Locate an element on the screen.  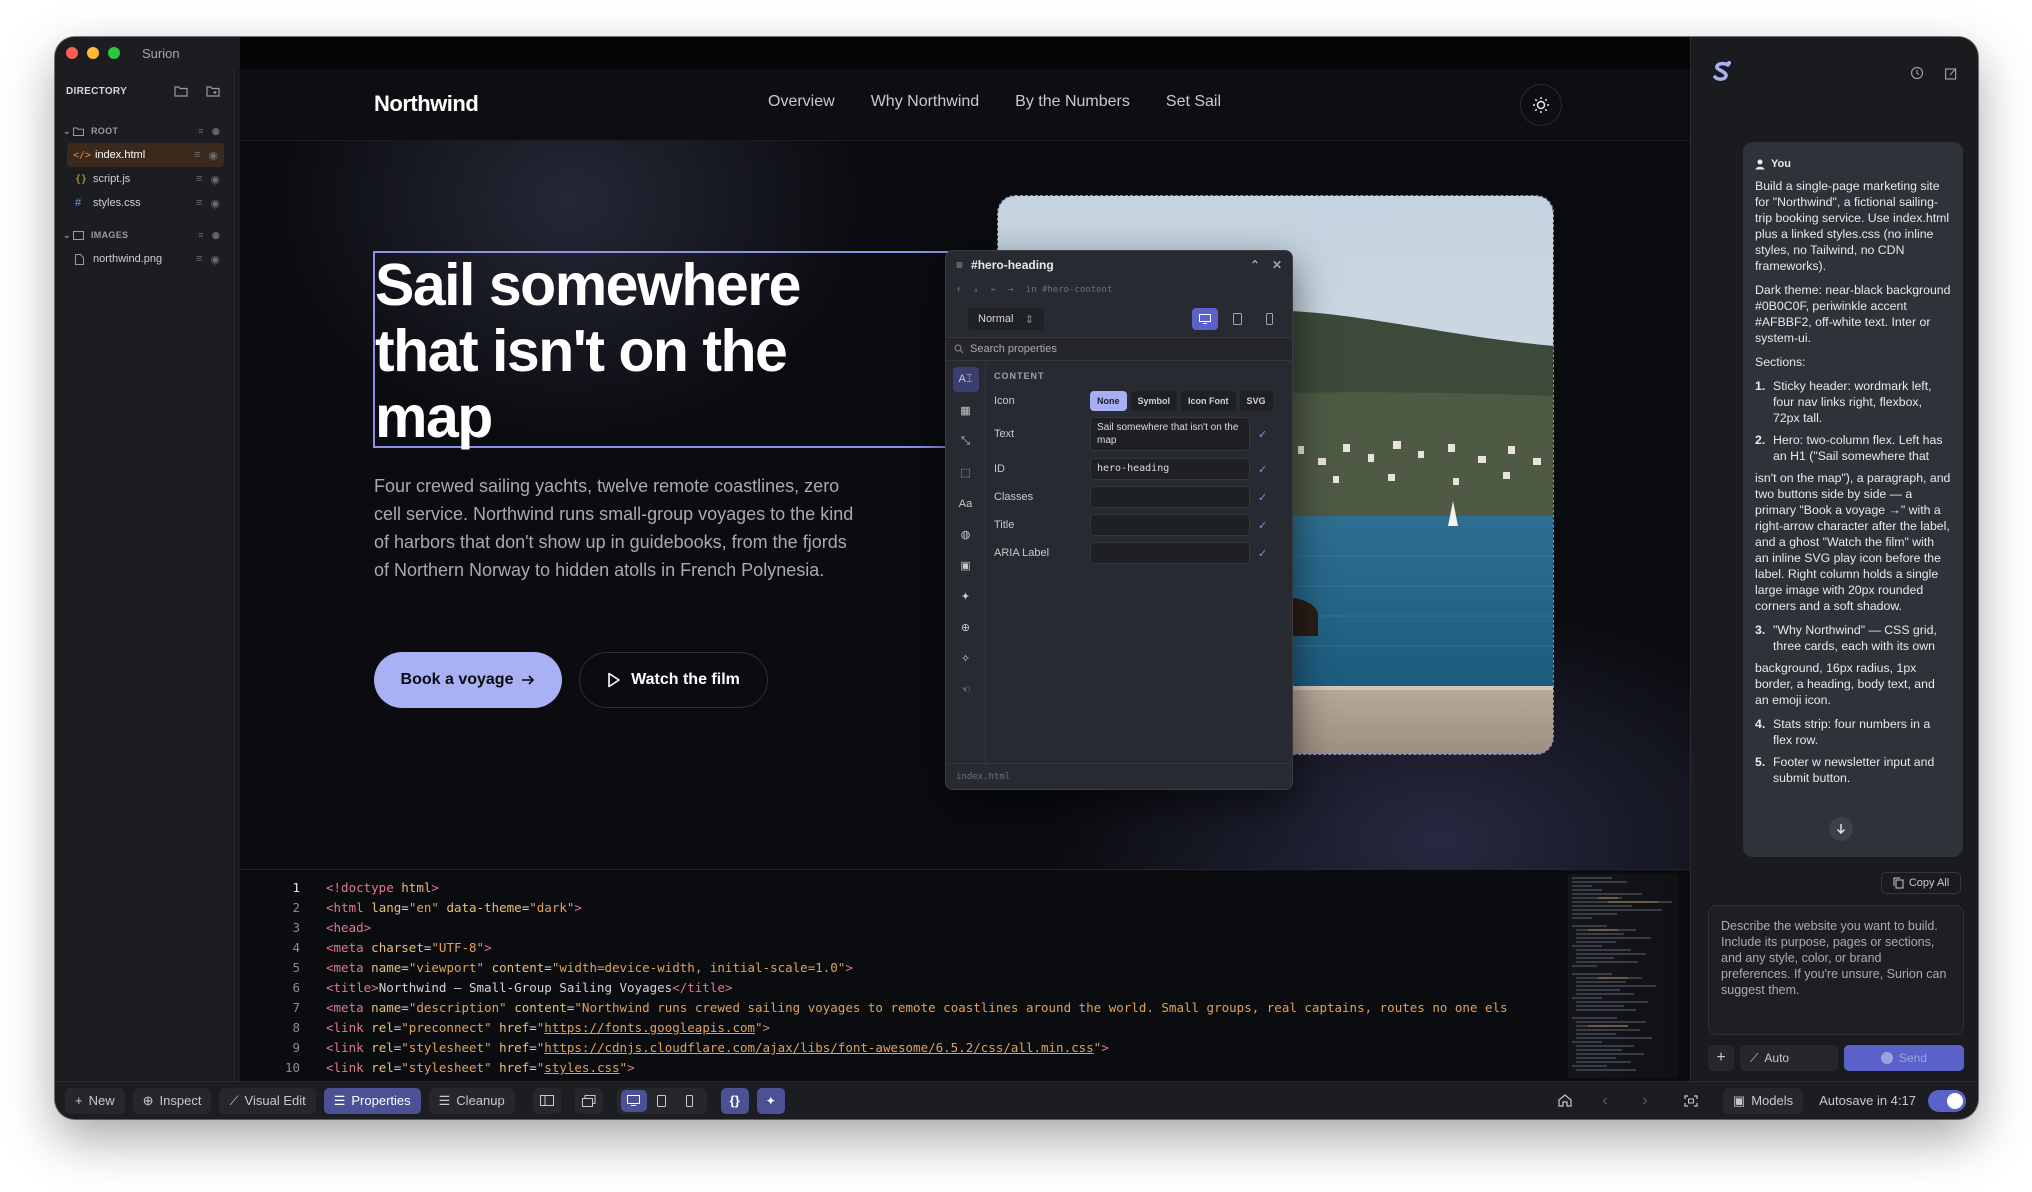
model-mode-select: ⟋ Auto is located at coordinates (1789, 1058).